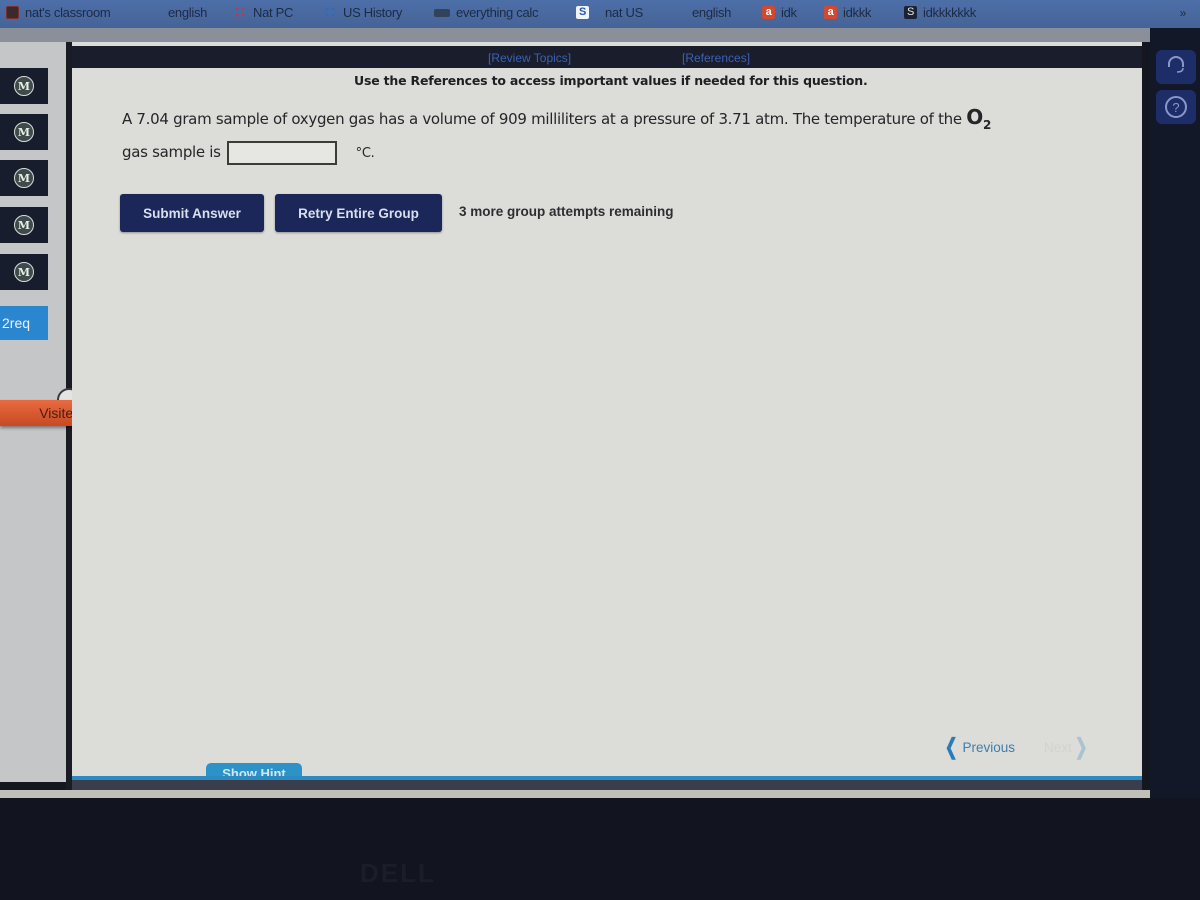  What do you see at coordinates (988, 747) in the screenshot?
I see `previous-label: Previous` at bounding box center [988, 747].